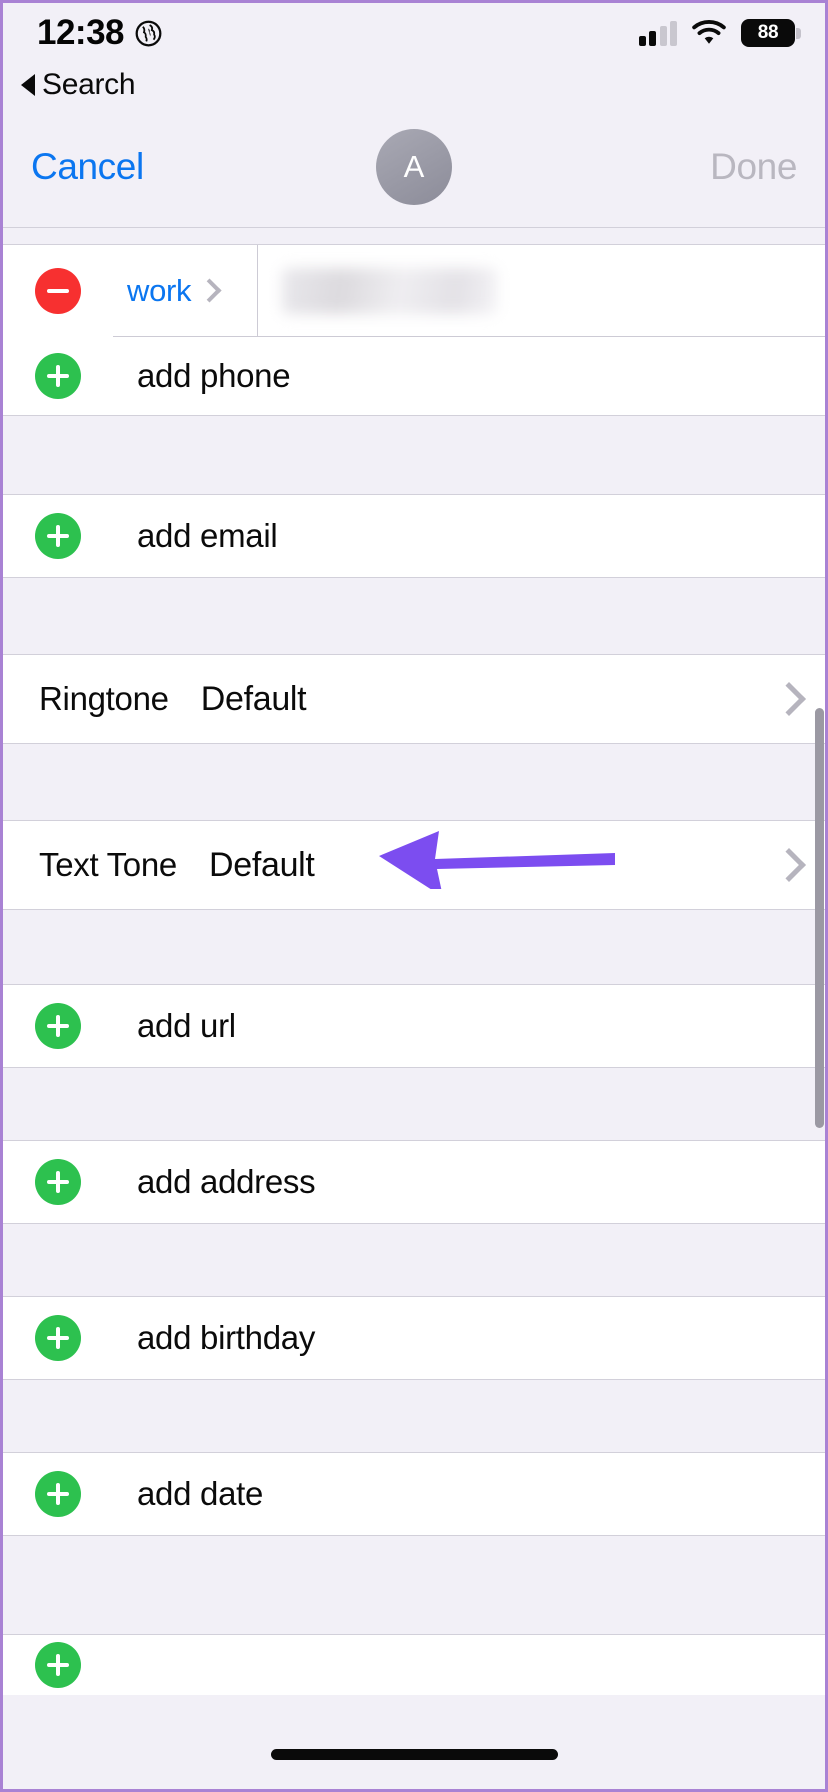 This screenshot has height=1792, width=828. I want to click on redacted-phone-value, so click(389, 290).